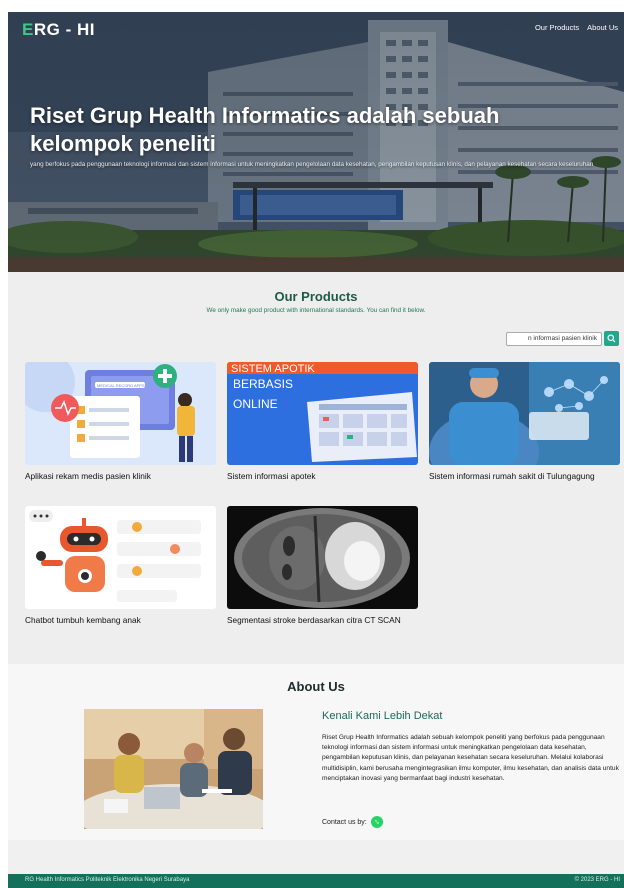 The width and height of the screenshot is (624, 888). What do you see at coordinates (28, 29) in the screenshot?
I see `brand-prefix: E` at bounding box center [28, 29].